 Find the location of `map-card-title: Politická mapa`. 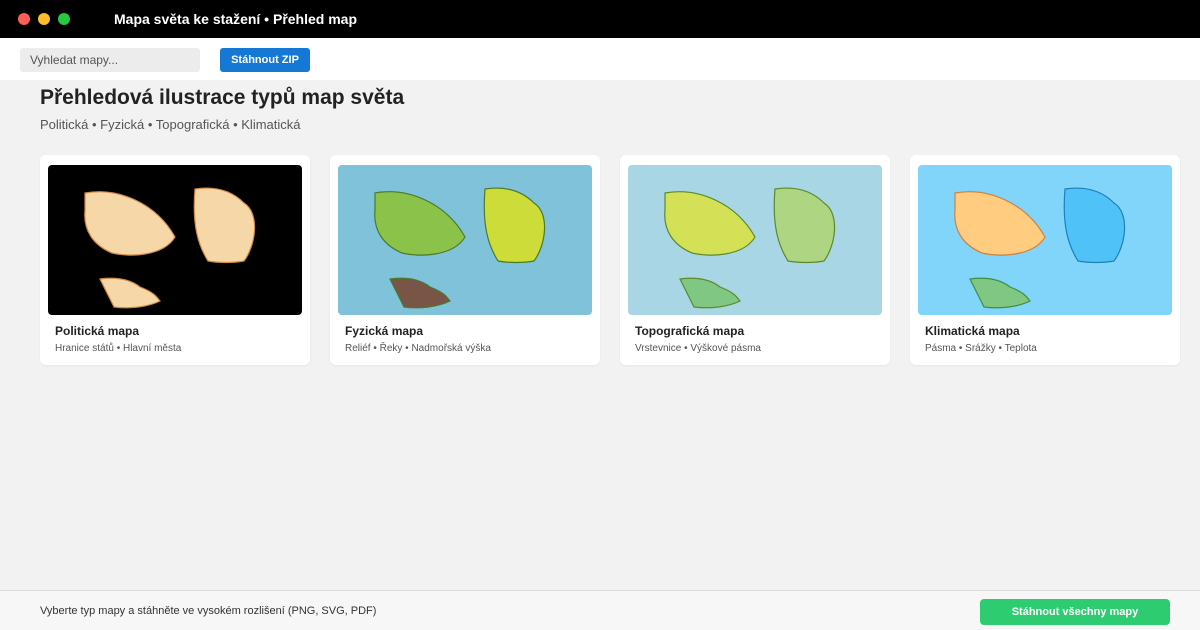

map-card-title: Politická mapa is located at coordinates (97, 331).